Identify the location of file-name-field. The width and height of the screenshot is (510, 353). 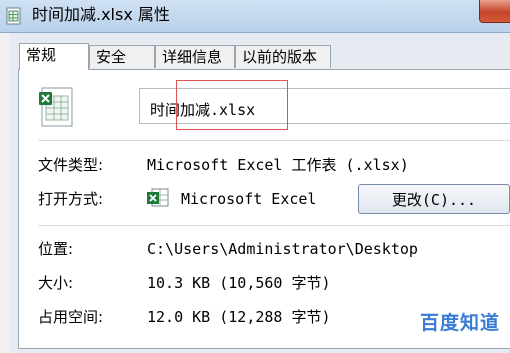
(324, 106).